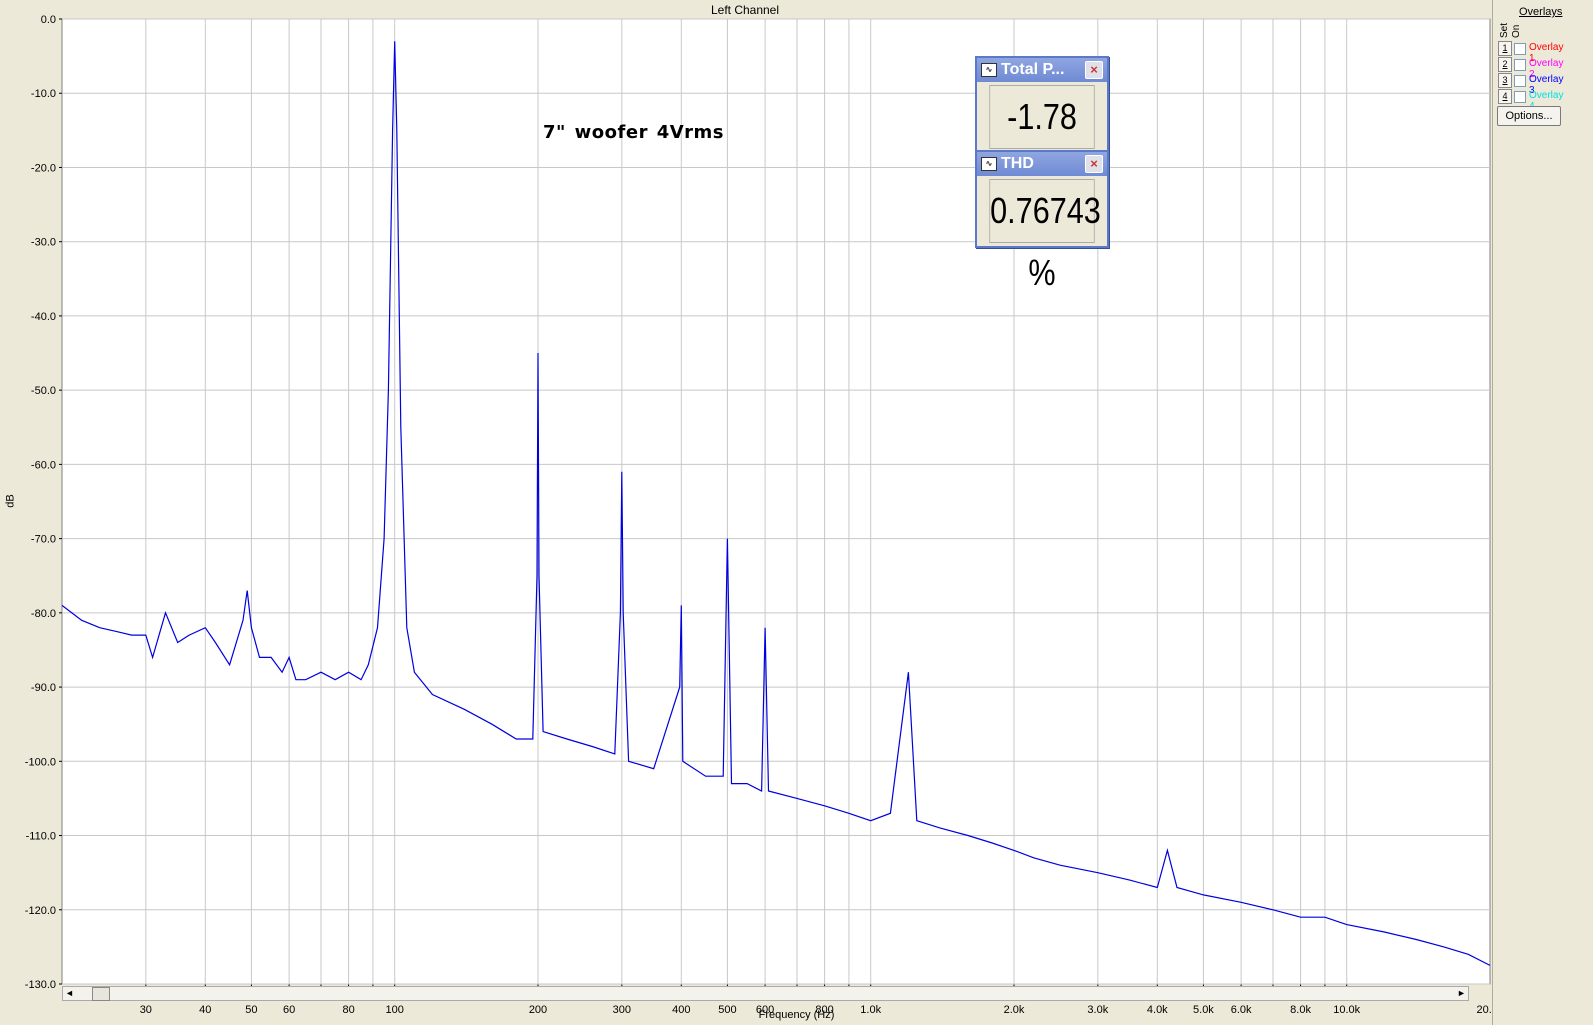 The image size is (1593, 1025). I want to click on y-axis-label: dB, so click(10, 501).